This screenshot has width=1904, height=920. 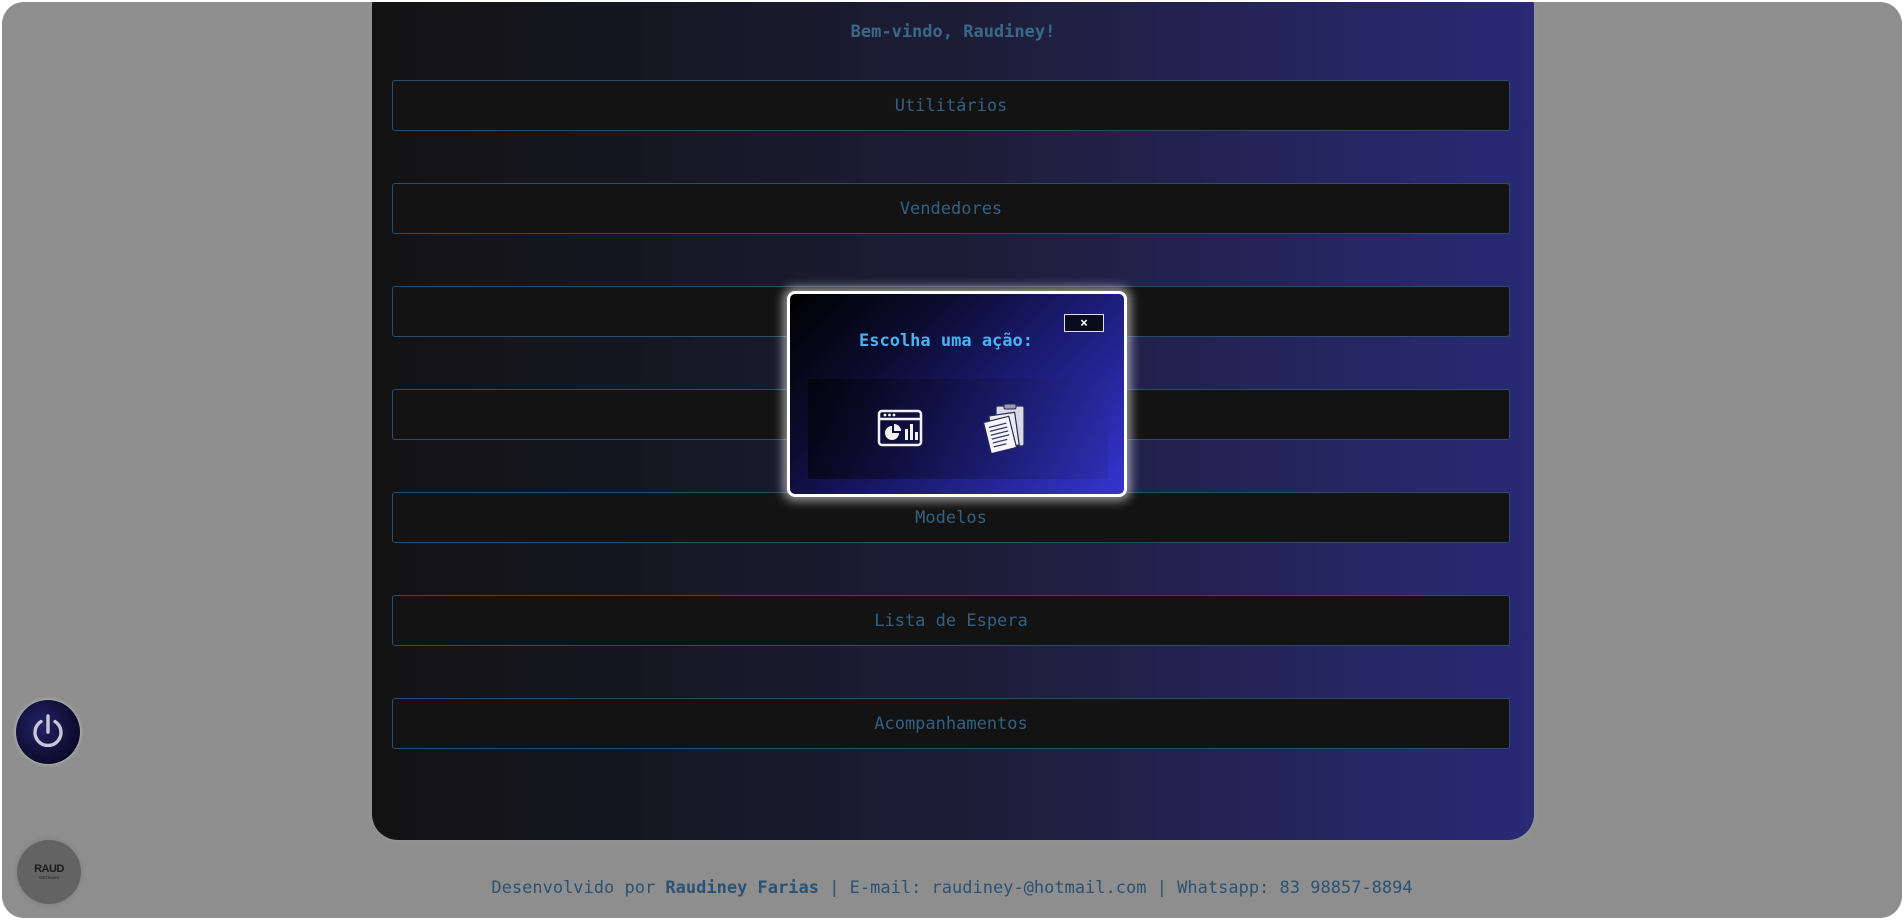 I want to click on modal-title: Escolha uma ação:, so click(x=946, y=341).